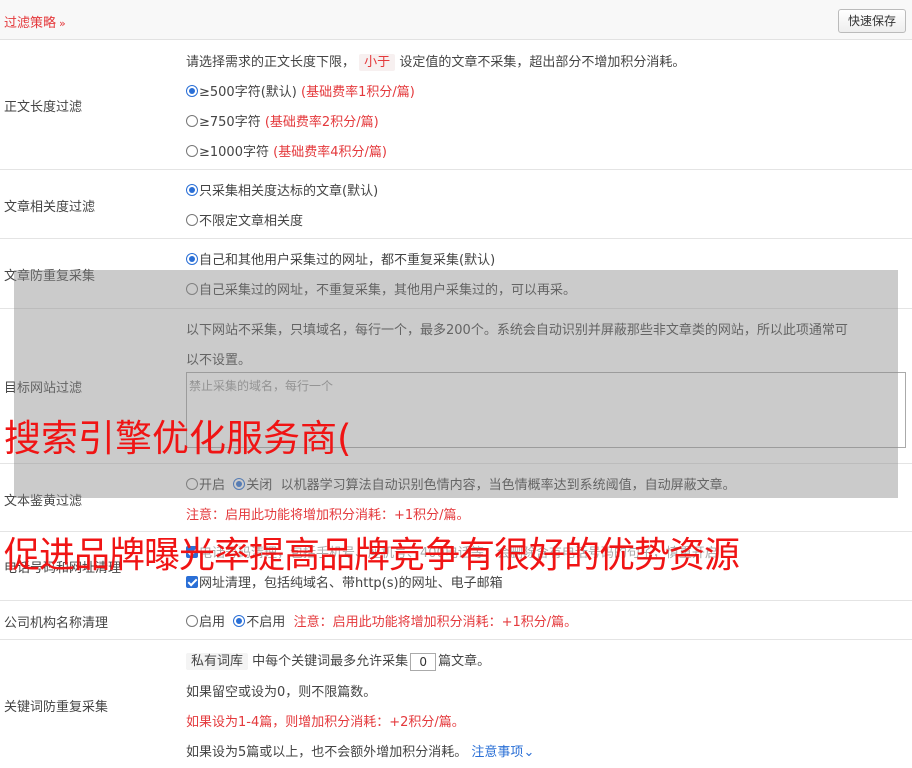  I want to click on length-filter-intro: 请选择需求的正文长度下限， 小于 设定值的文章不采集，超出部分不增加积分消耗。, so click(436, 62).